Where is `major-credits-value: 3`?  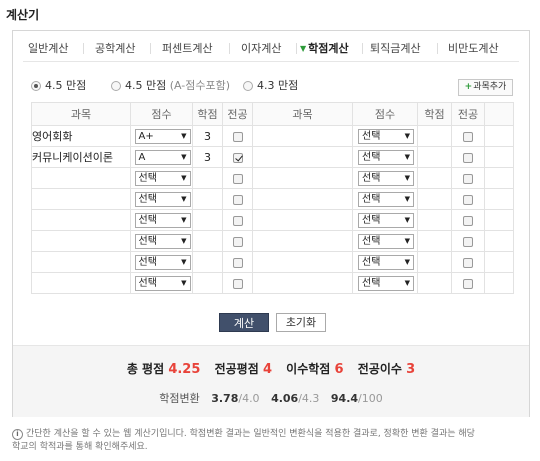 major-credits-value: 3 is located at coordinates (411, 369).